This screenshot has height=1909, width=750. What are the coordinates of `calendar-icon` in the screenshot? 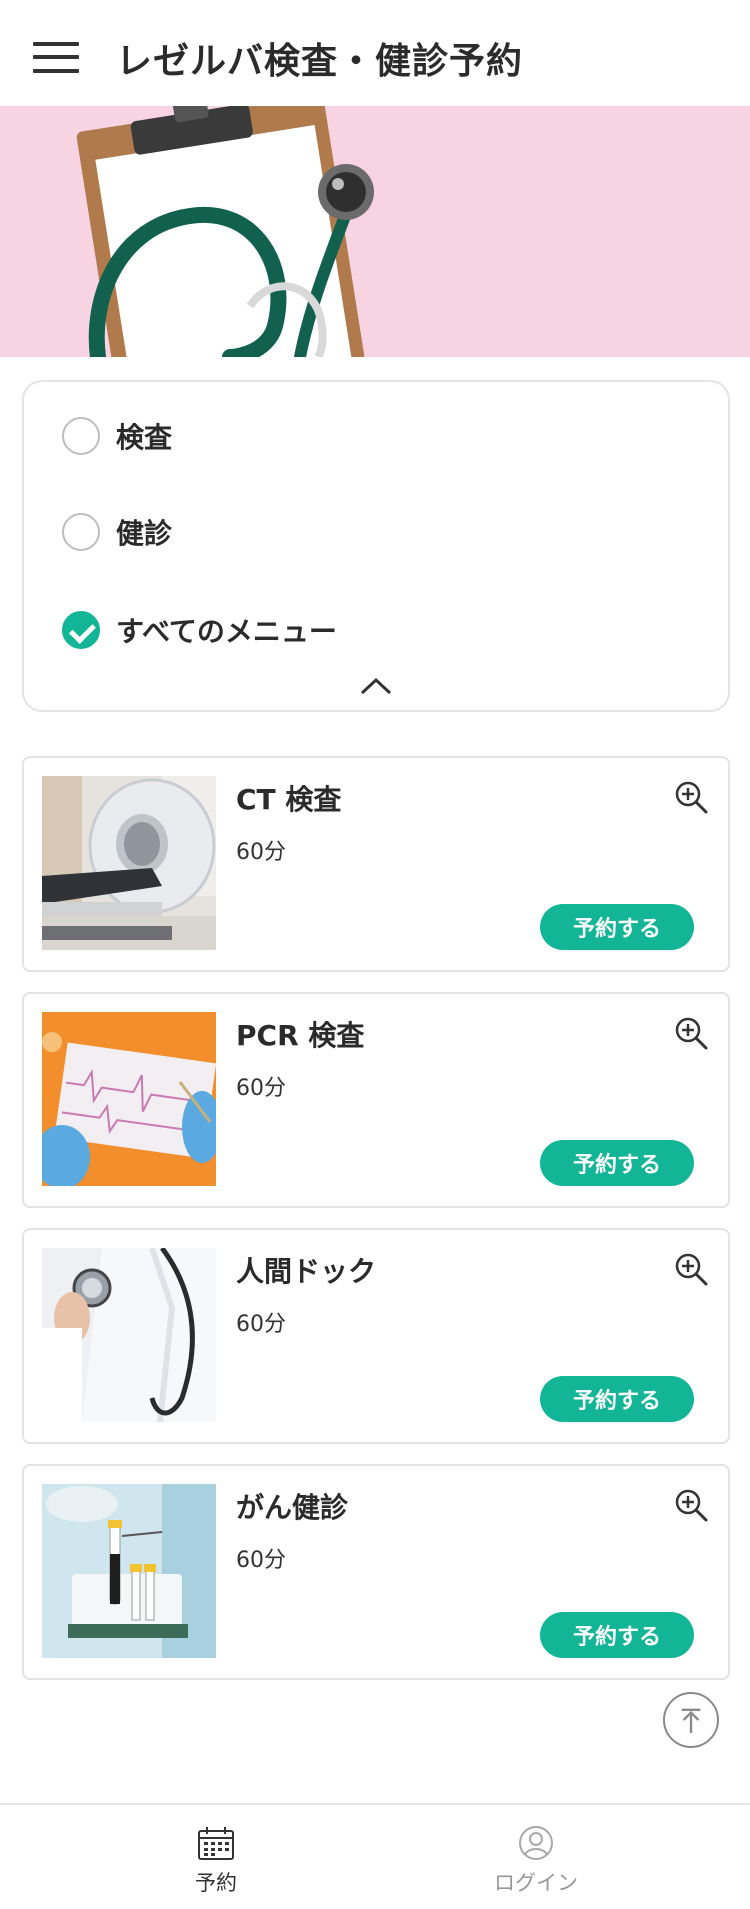 It's located at (216, 1843).